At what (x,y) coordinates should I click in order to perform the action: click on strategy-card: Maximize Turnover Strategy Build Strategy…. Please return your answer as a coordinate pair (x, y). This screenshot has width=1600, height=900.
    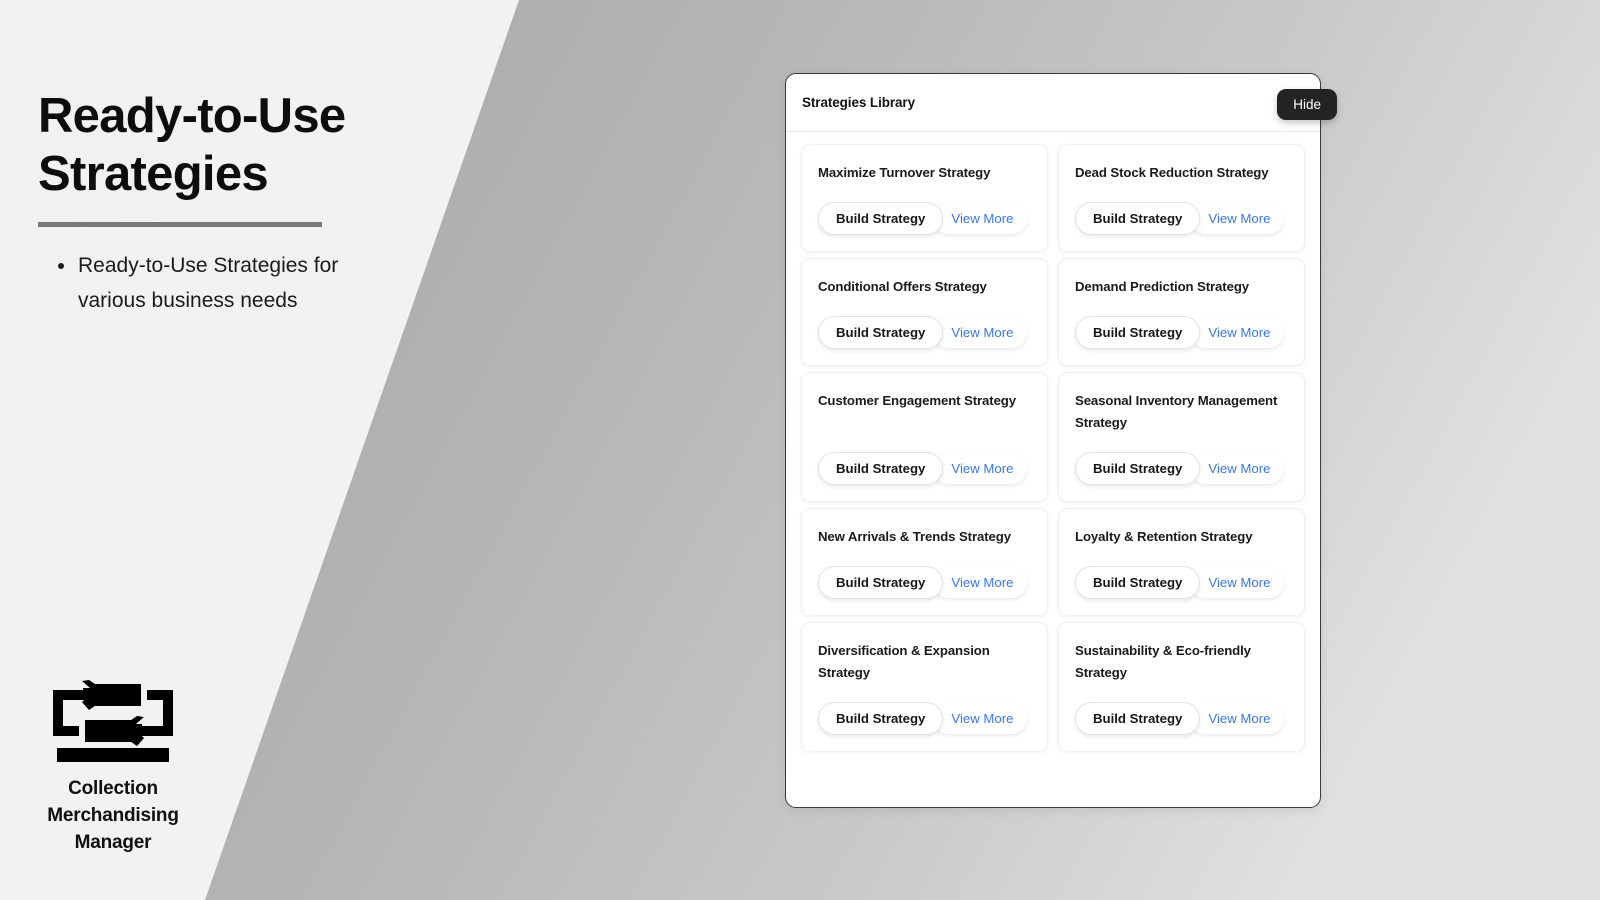
    Looking at the image, I should click on (924, 198).